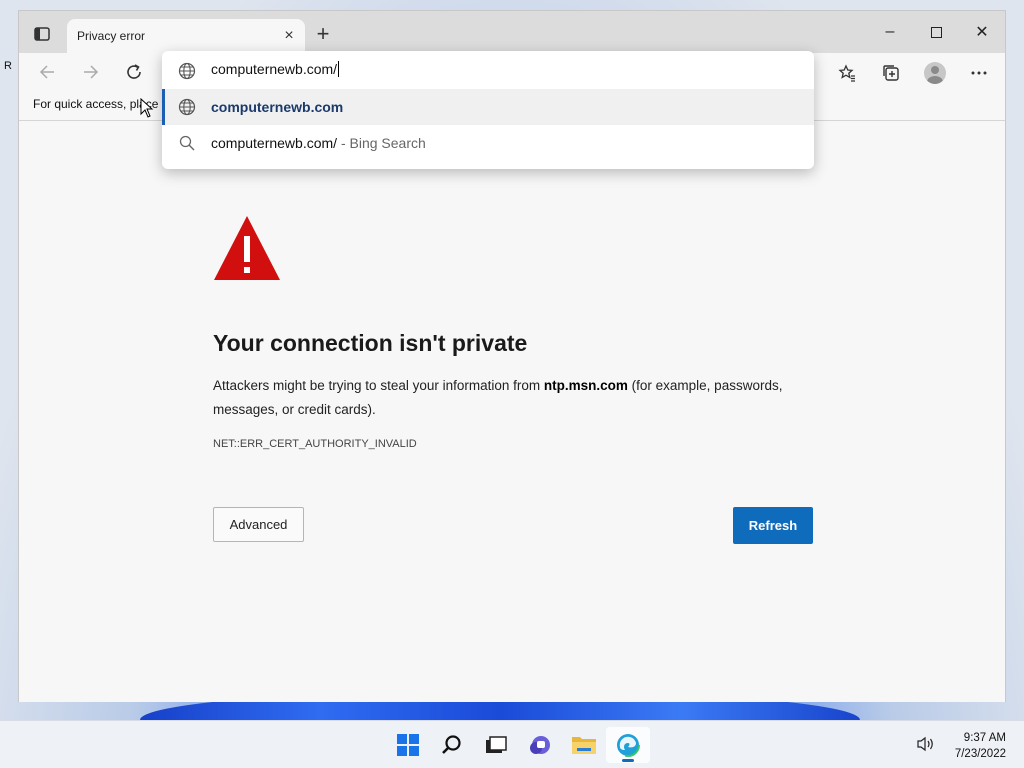 This screenshot has height=768, width=1024. What do you see at coordinates (512, 32) in the screenshot?
I see `tab-strip: Privacy error × + – ✕` at bounding box center [512, 32].